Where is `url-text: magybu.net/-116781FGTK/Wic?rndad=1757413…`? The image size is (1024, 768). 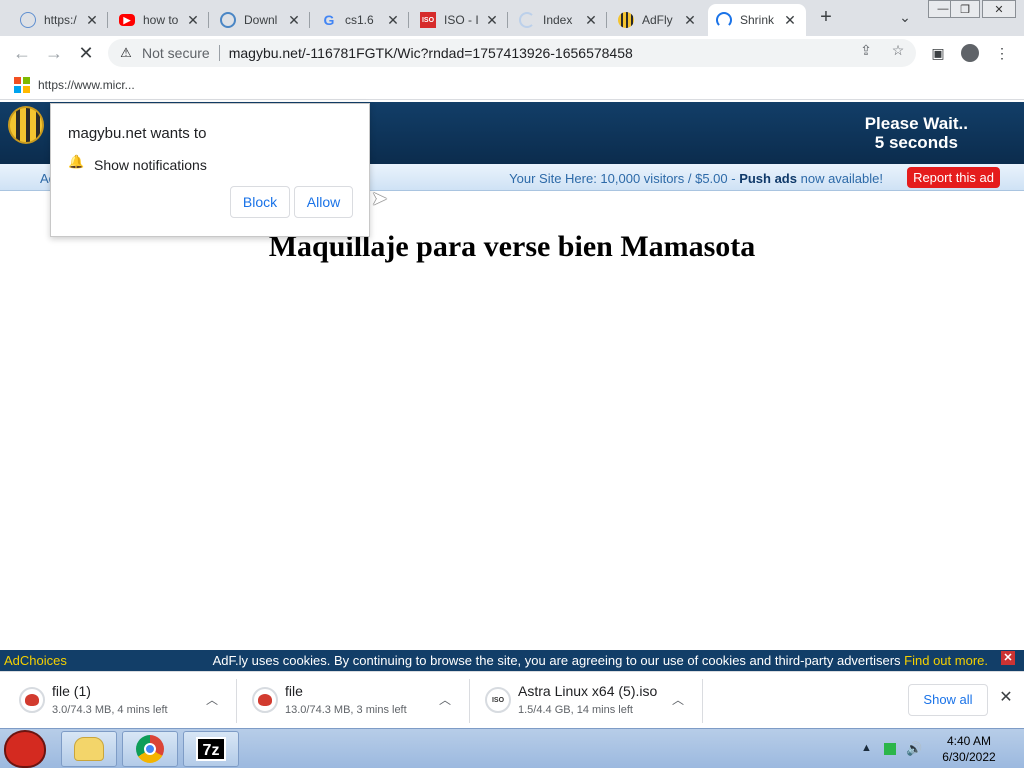 url-text: magybu.net/-116781FGTK/Wic?rndad=1757413… is located at coordinates (431, 53).